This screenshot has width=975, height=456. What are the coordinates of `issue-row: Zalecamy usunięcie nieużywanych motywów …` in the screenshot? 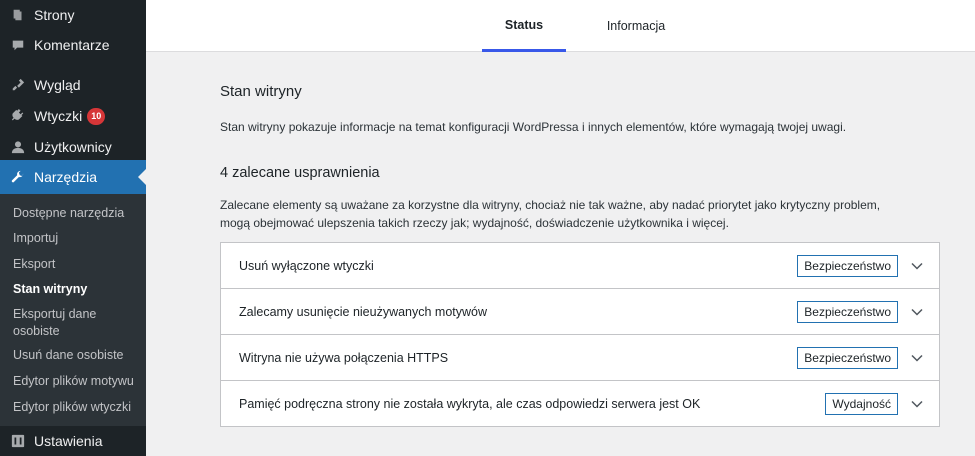 It's located at (580, 312).